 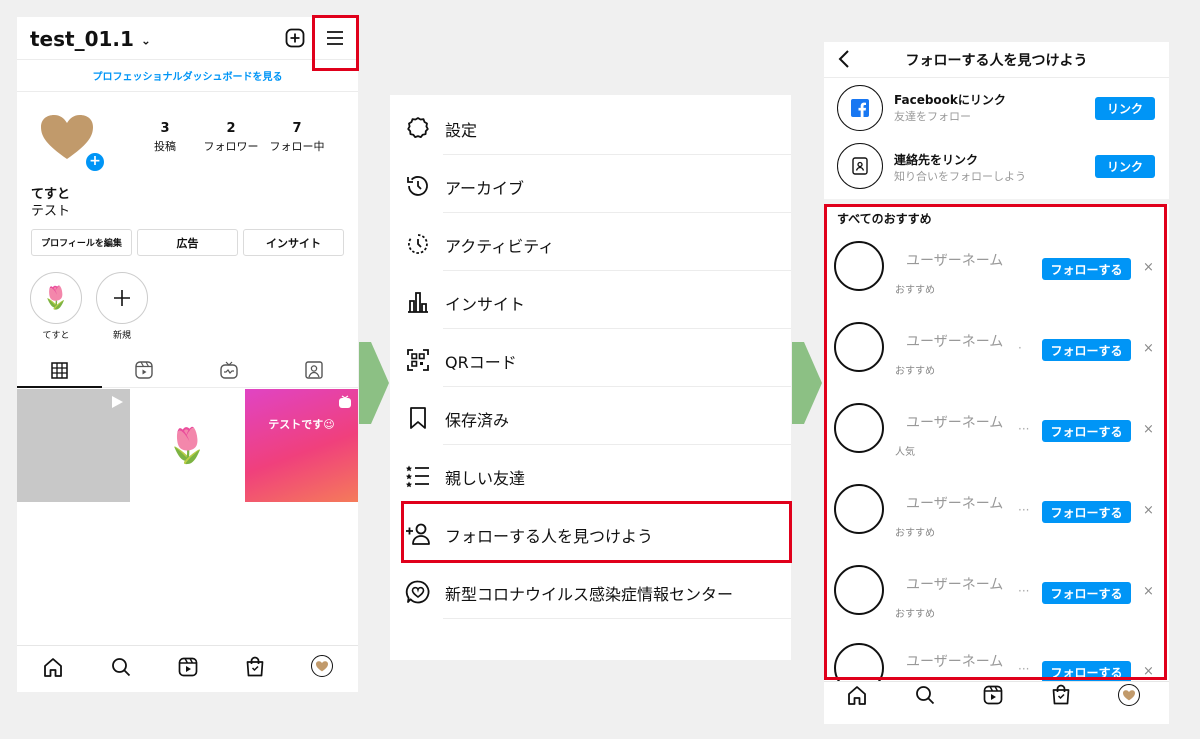 What do you see at coordinates (994, 359) in the screenshot?
I see `suggestion-row: ユーザーネーム おすすめ · フォローする ×` at bounding box center [994, 359].